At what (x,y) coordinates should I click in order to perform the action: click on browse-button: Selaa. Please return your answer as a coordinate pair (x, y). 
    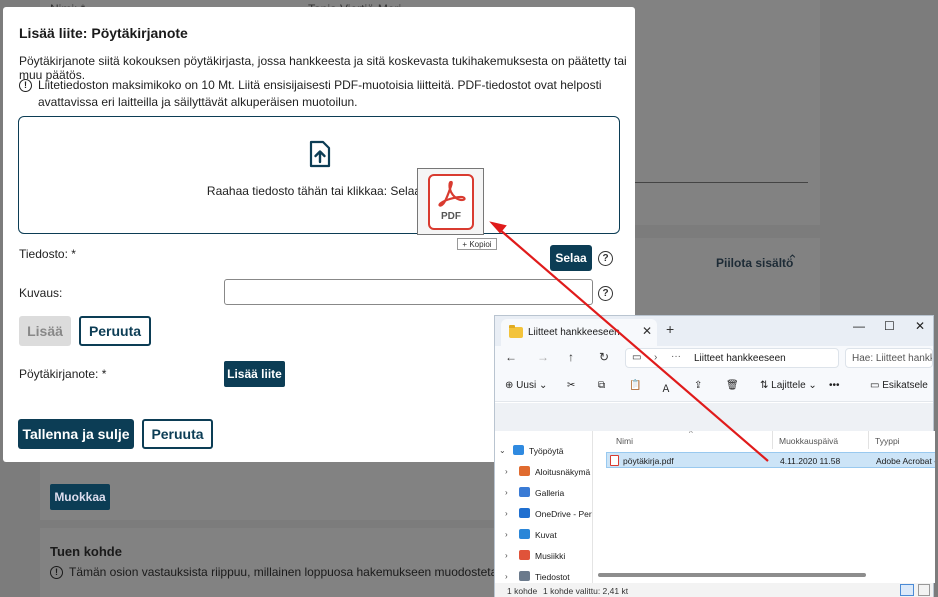
    Looking at the image, I should click on (571, 258).